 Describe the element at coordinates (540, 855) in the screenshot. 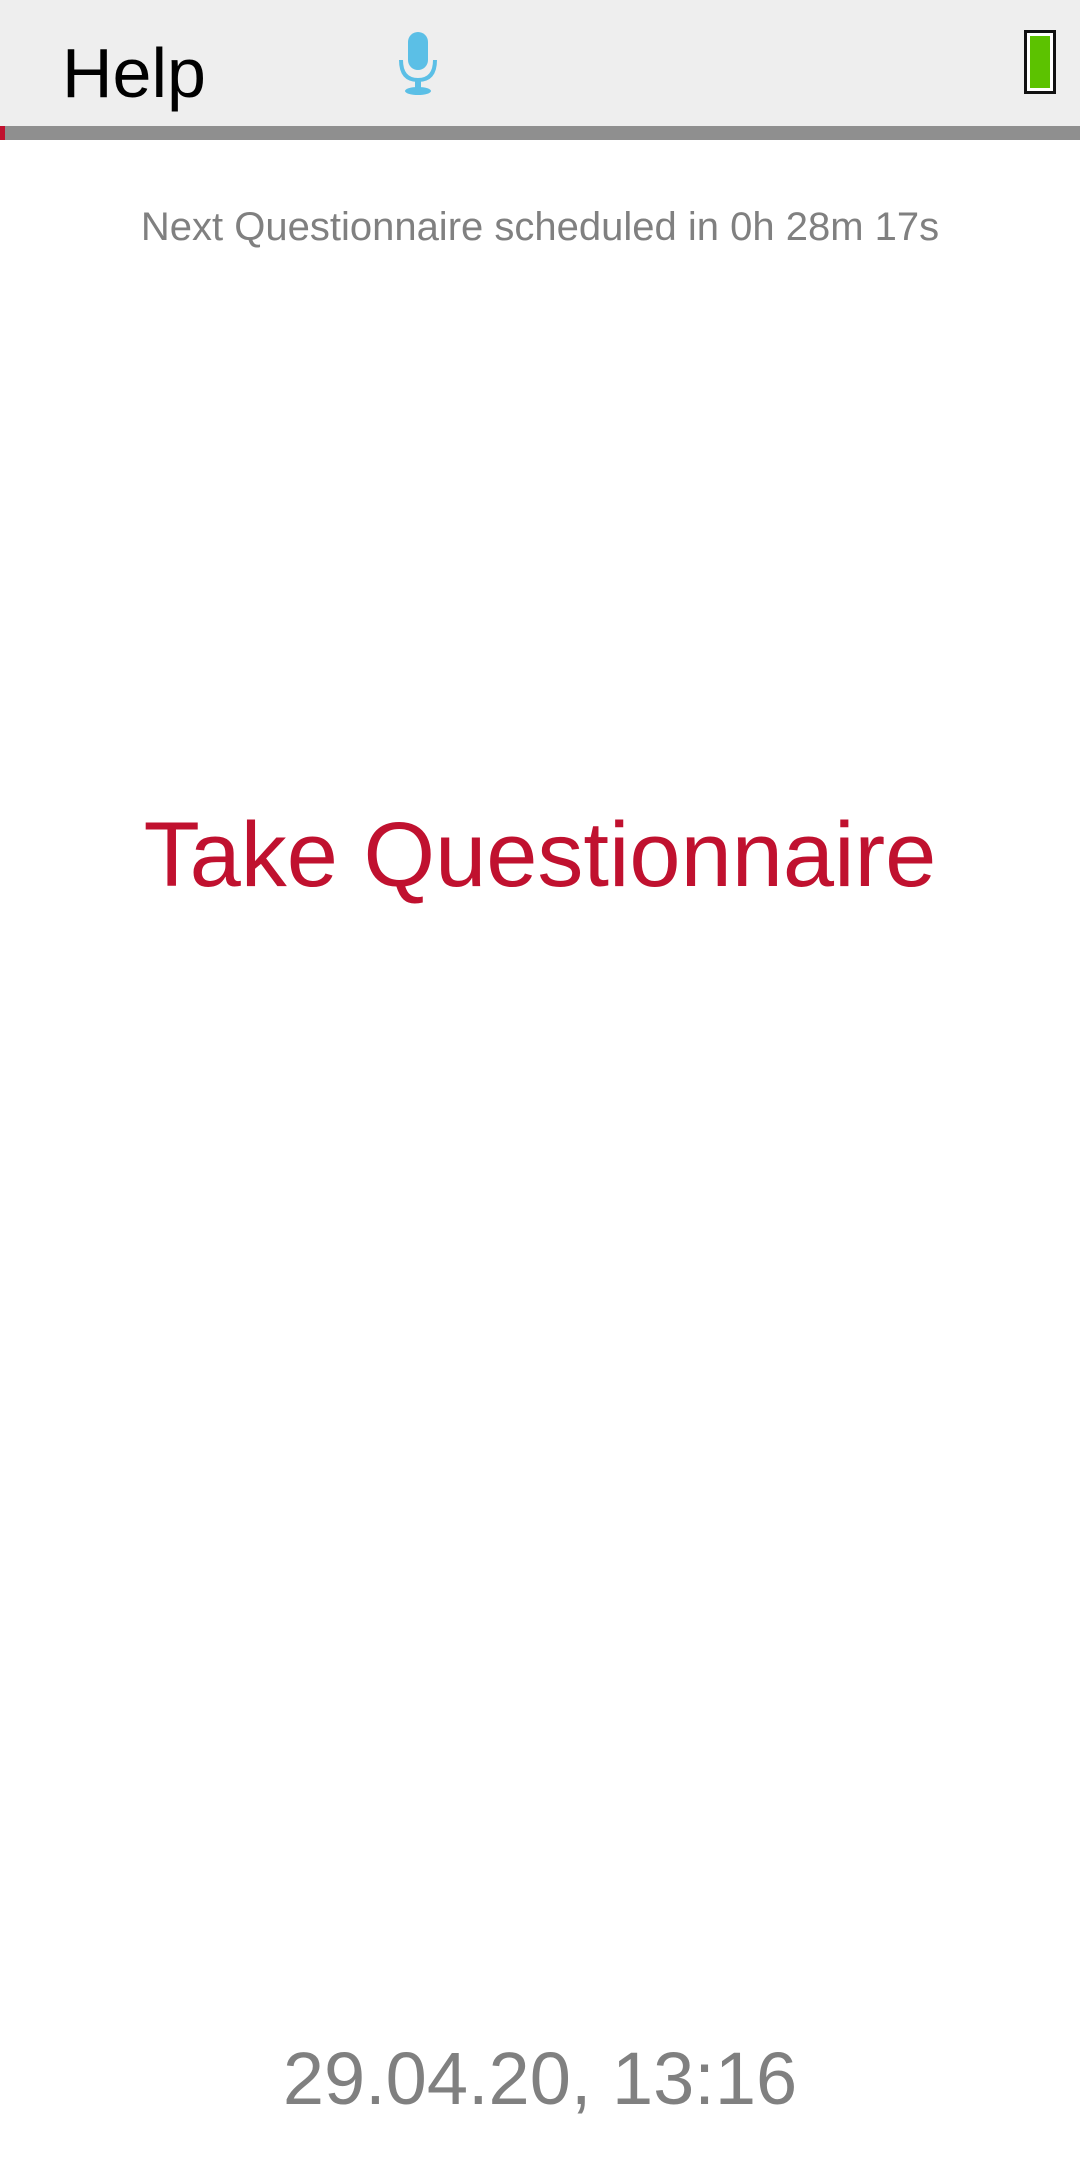

I see `take-questionnaire-button: Take Questionnaire` at that location.